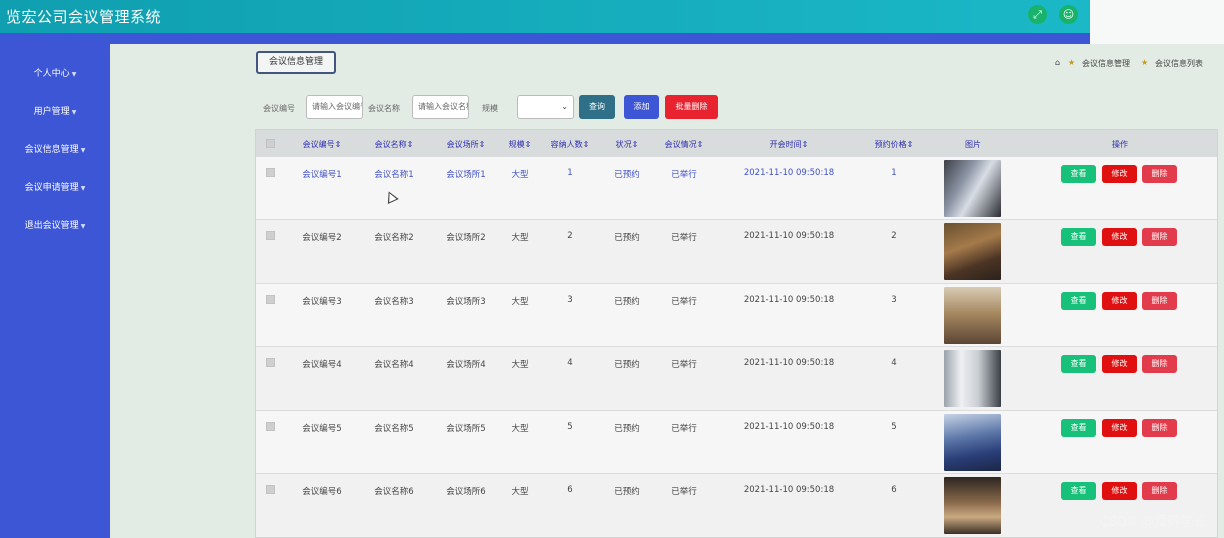 The width and height of the screenshot is (1224, 538). I want to click on cell-capacity: 4, so click(570, 363).